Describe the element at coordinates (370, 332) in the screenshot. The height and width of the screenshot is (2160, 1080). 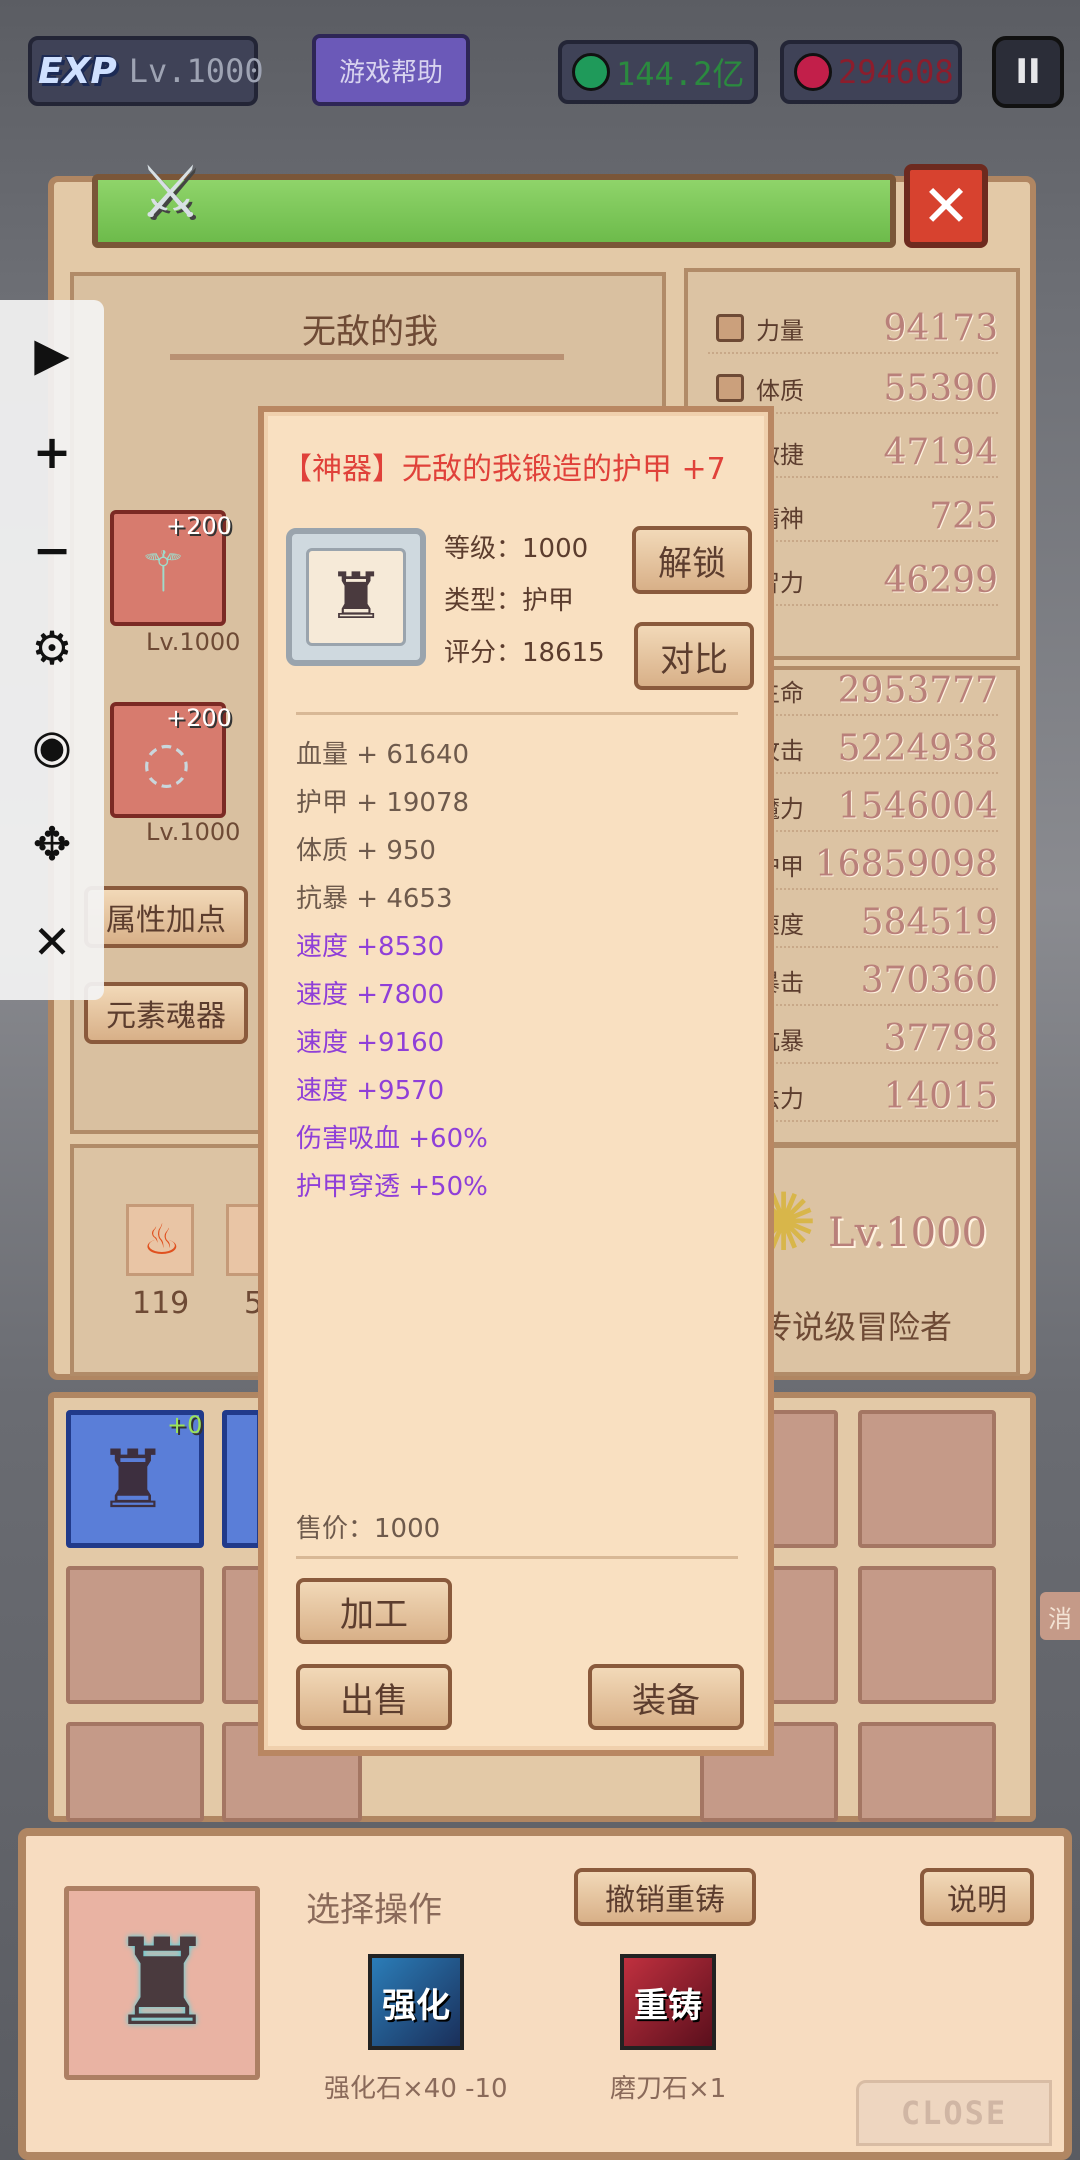
I see `character-name: 无敌的我` at that location.